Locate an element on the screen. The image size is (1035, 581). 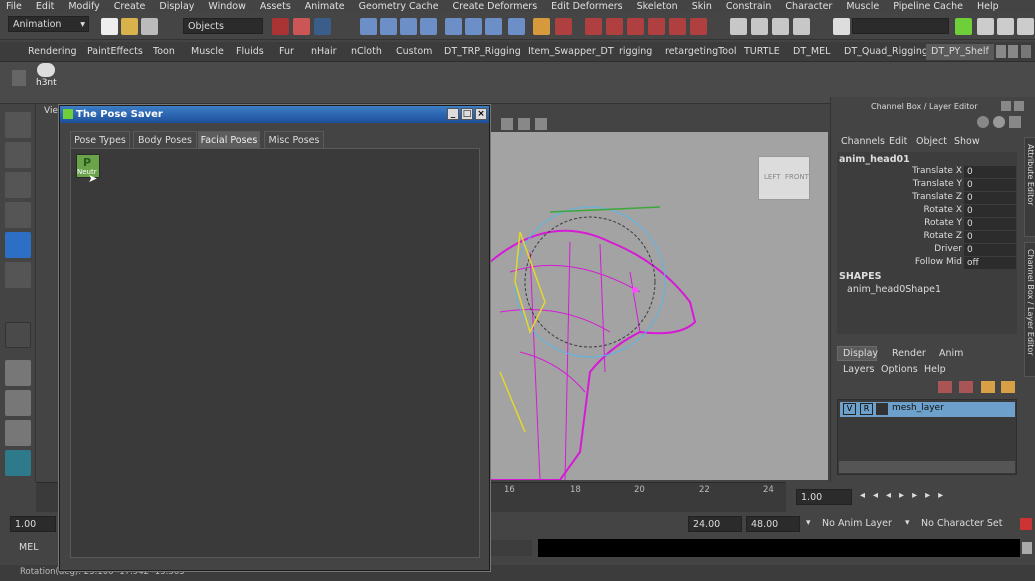
move-tool-icon is located at coordinates (18, 215).